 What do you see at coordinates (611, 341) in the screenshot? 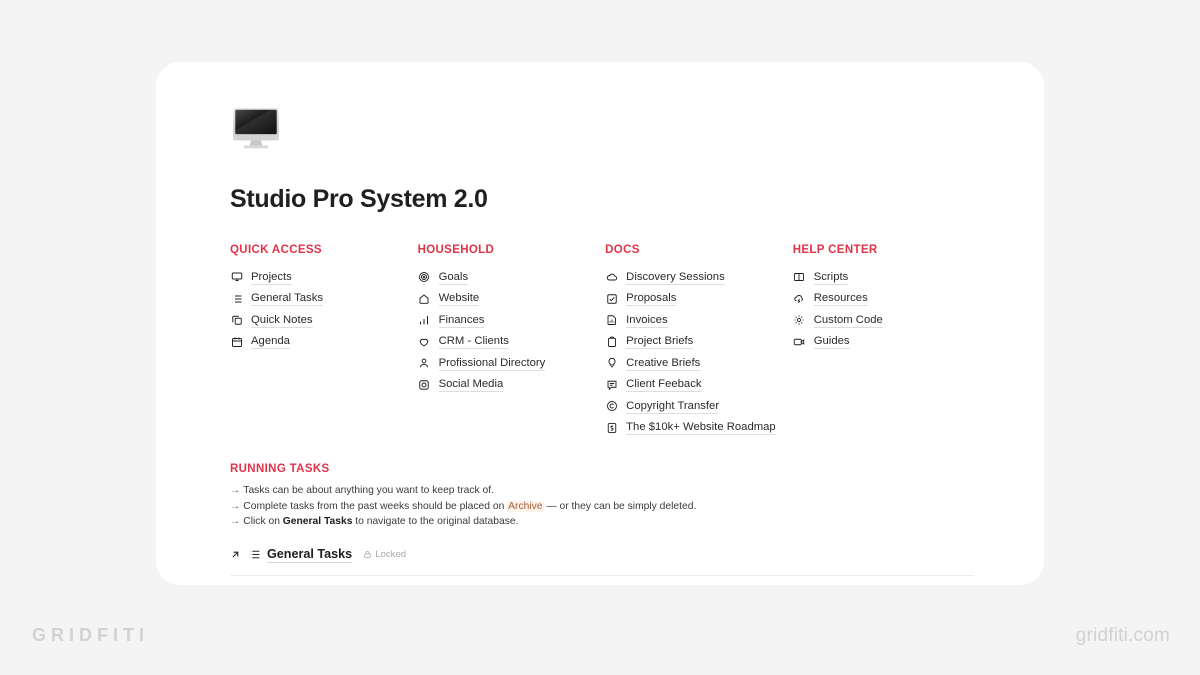
I see `clipboard-icon` at bounding box center [611, 341].